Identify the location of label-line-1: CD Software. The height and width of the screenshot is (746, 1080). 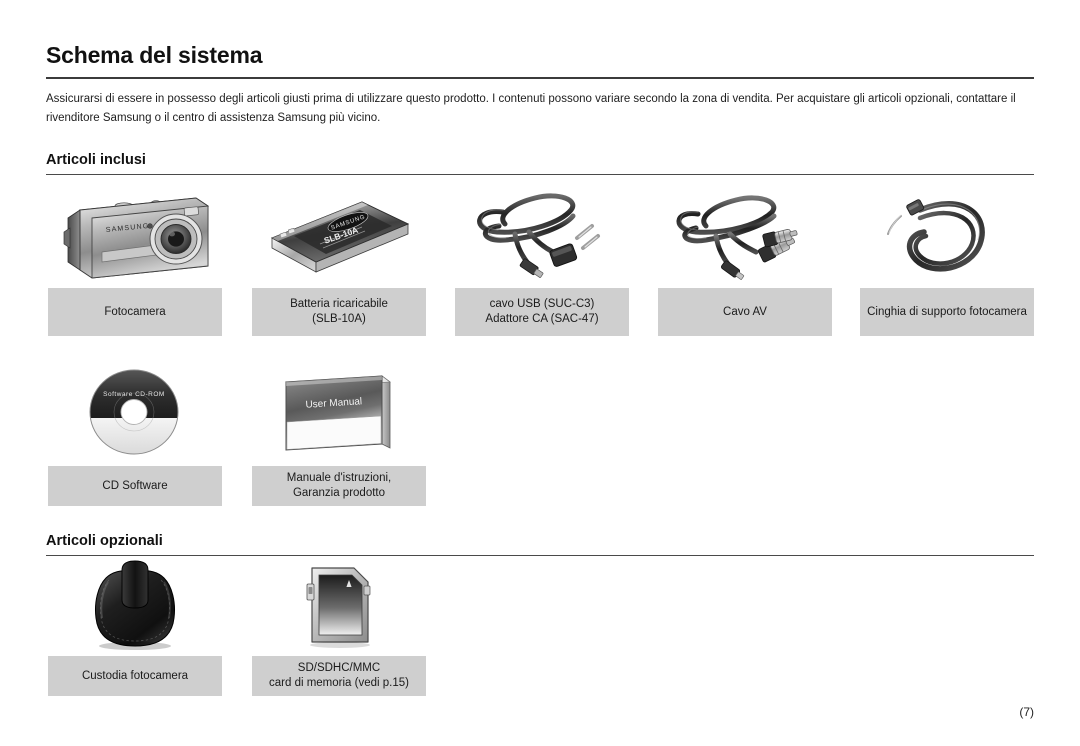
(135, 485).